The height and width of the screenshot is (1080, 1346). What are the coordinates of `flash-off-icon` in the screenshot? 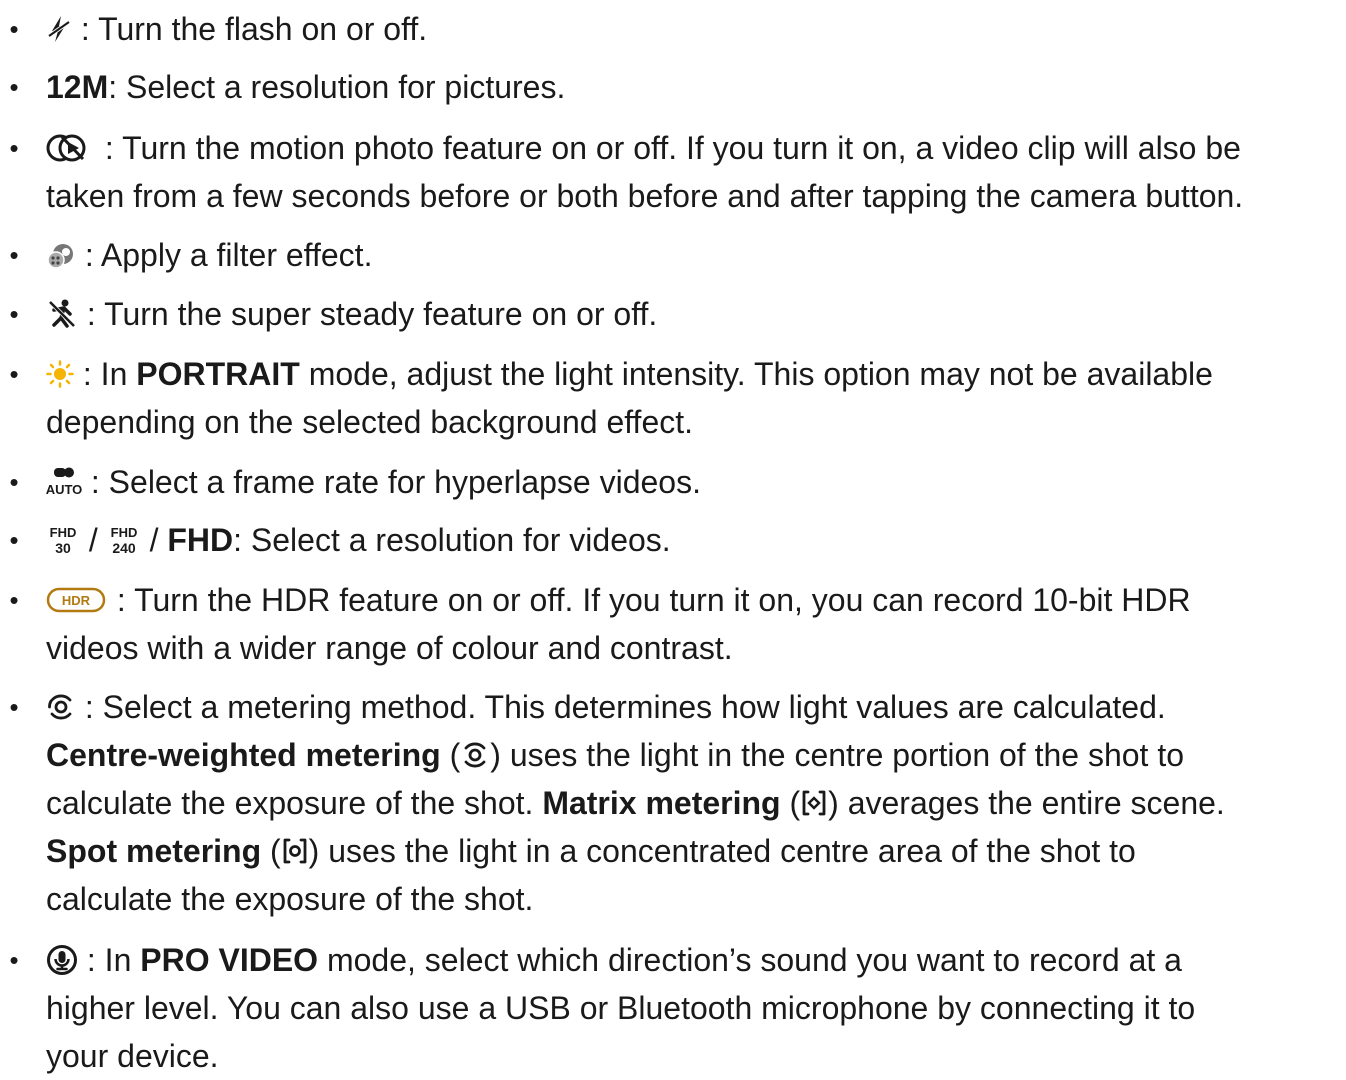 It's located at (59, 29).